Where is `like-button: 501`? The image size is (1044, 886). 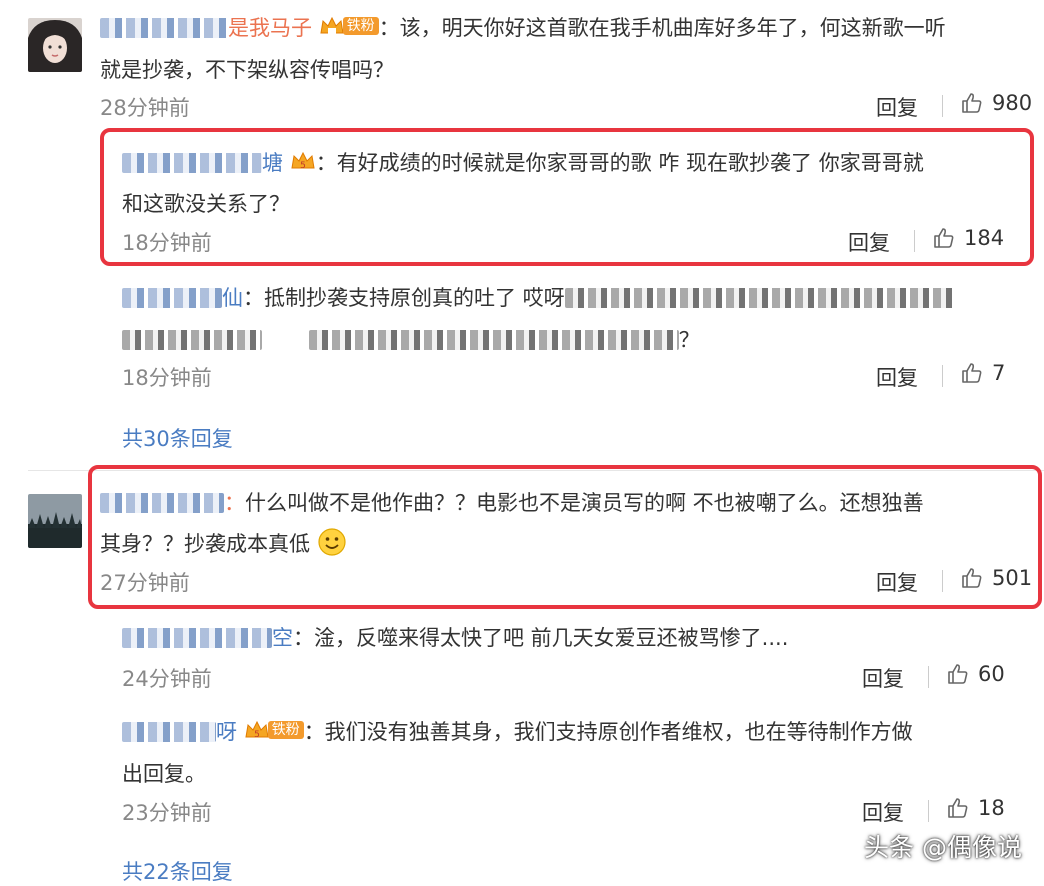
like-button: 501 is located at coordinates (996, 578).